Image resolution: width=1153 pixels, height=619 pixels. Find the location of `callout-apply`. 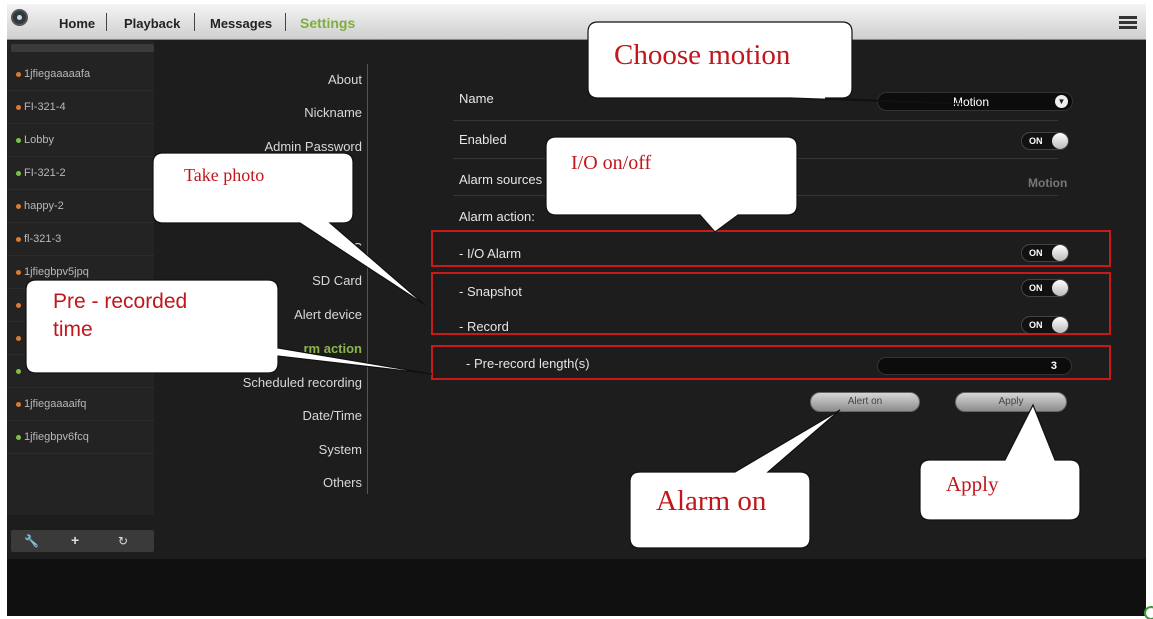

callout-apply is located at coordinates (1000, 462).